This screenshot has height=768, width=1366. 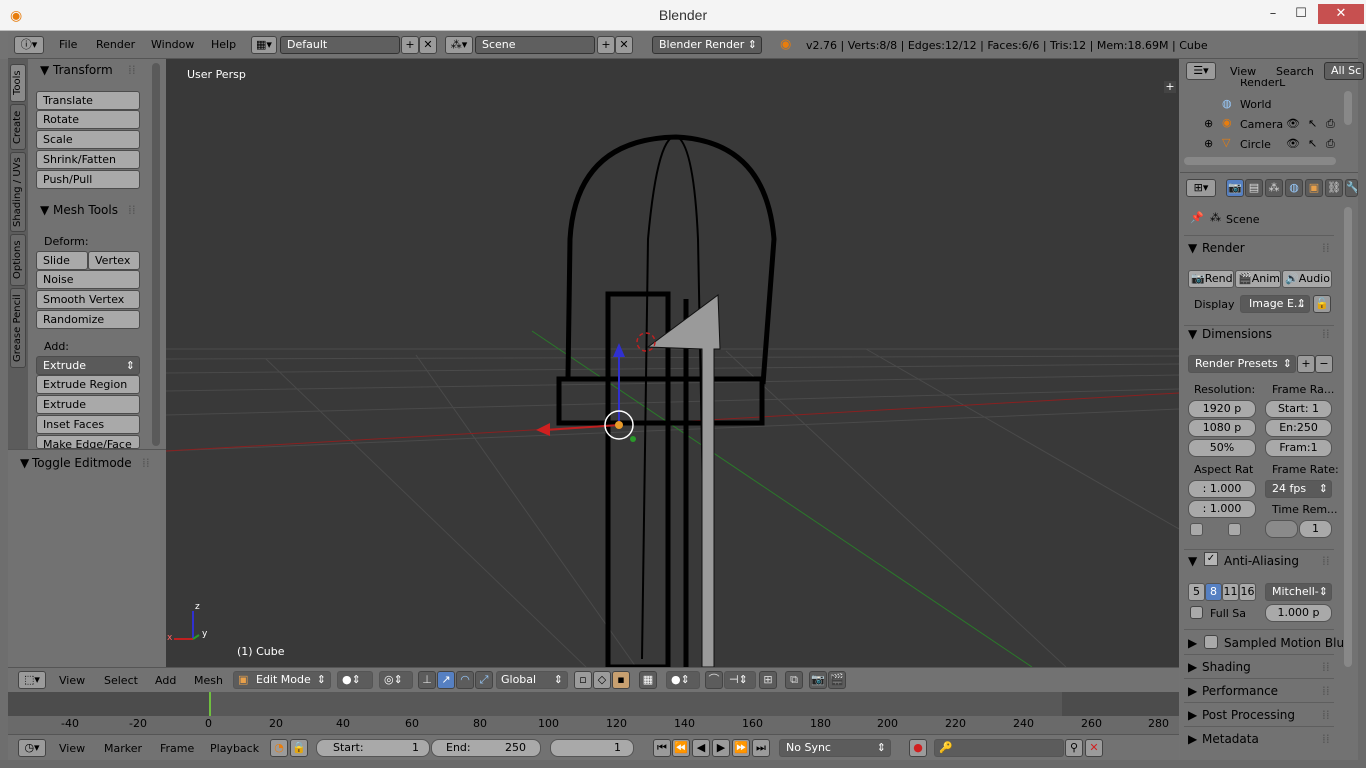 I want to click on render-still-button: 📷Rend, so click(x=1211, y=279).